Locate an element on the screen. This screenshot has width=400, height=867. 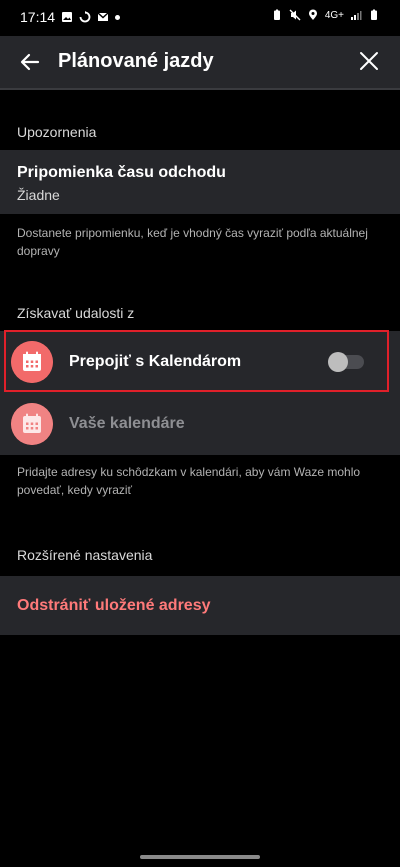
divider is located at coordinates (200, 89).